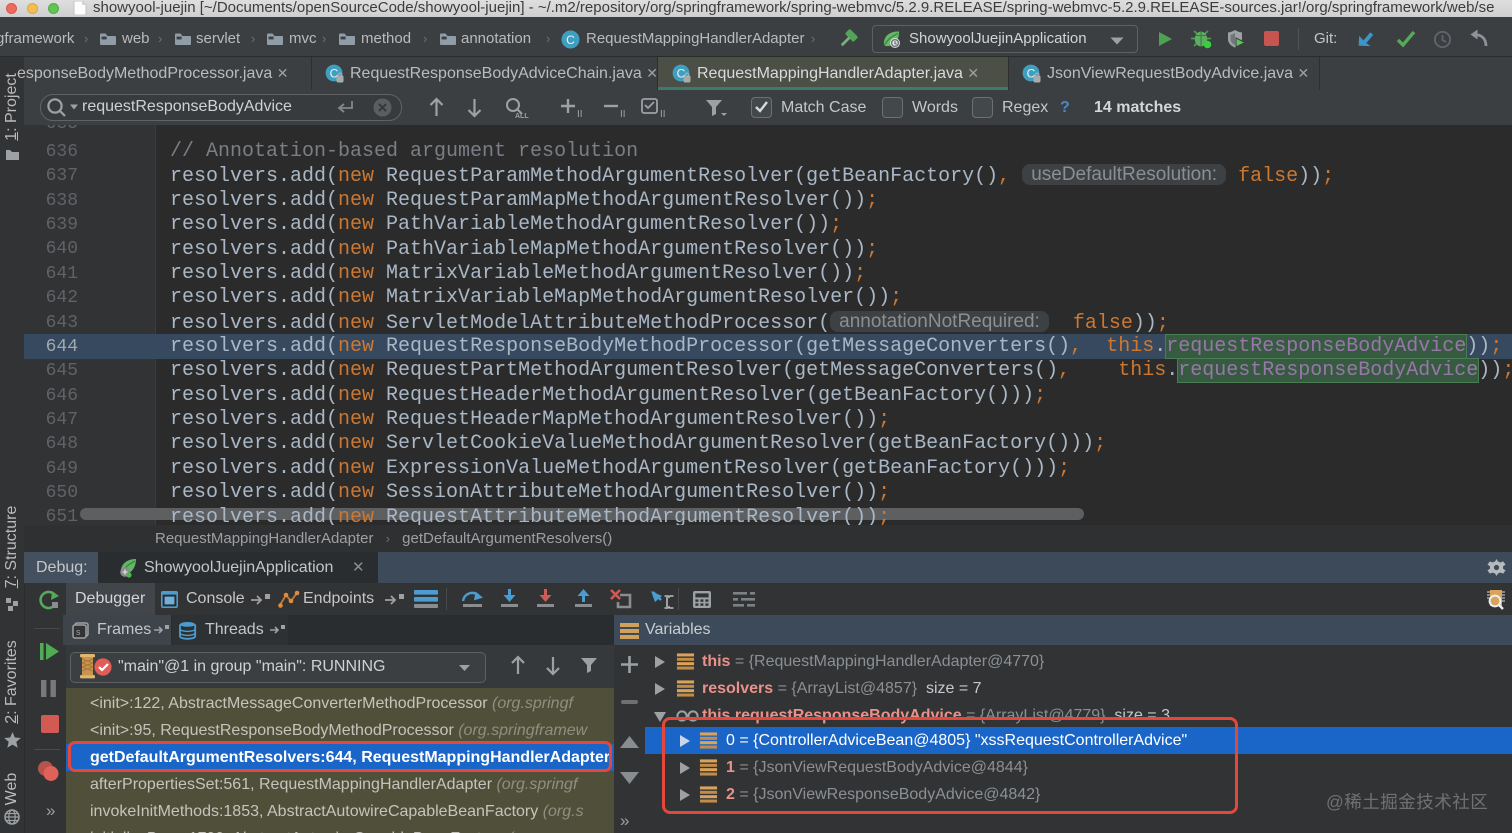 The width and height of the screenshot is (1512, 833). What do you see at coordinates (570, 40) in the screenshot?
I see `svg-text: C` at bounding box center [570, 40].